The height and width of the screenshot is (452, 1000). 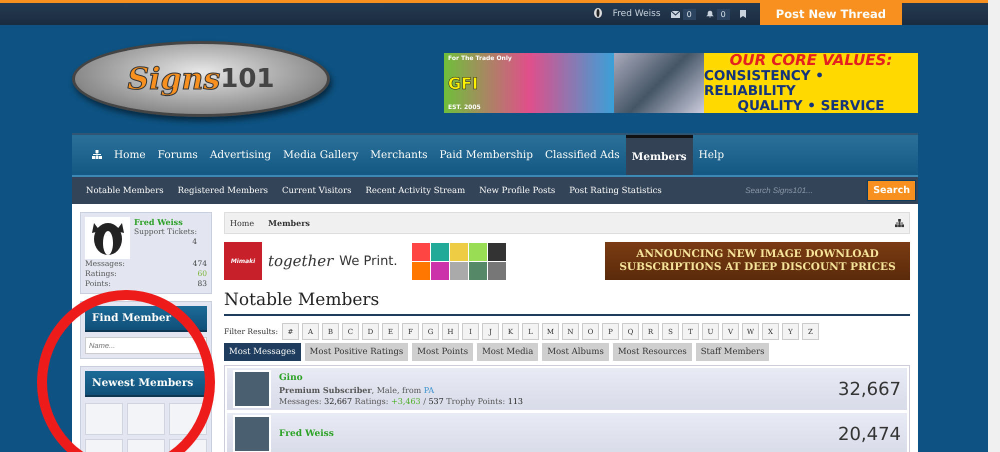 What do you see at coordinates (242, 223) in the screenshot?
I see `breadcrumb-link: Home` at bounding box center [242, 223].